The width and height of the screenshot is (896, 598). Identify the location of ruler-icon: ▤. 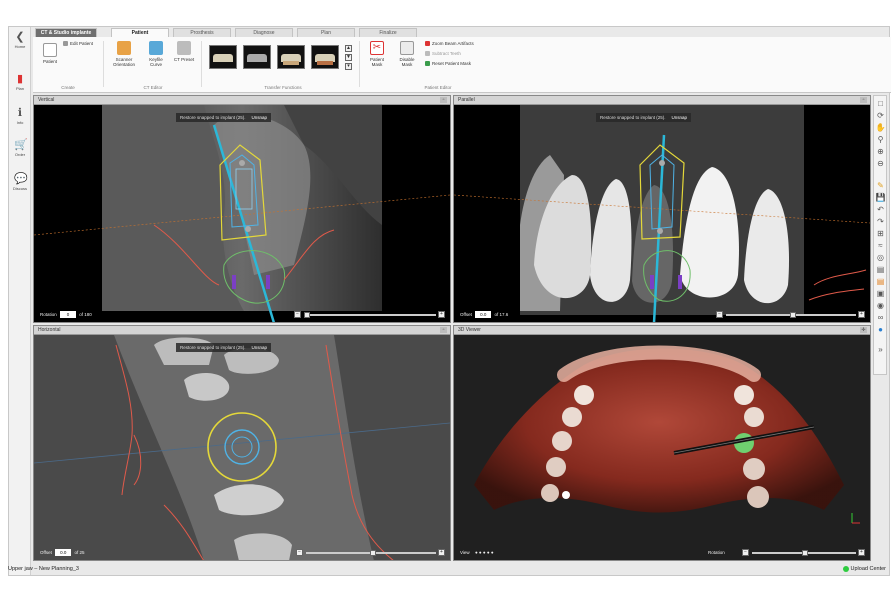
(880, 281).